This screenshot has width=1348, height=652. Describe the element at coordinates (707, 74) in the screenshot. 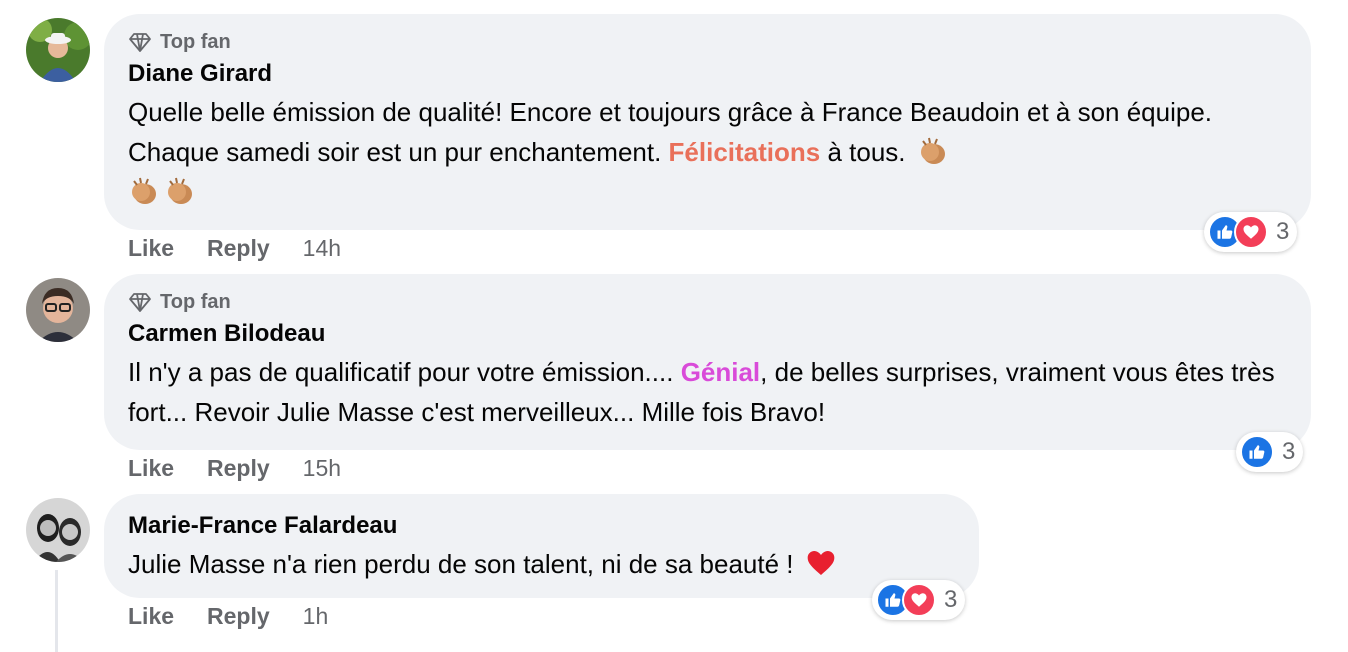

I see `comment-author: Diane Girard` at that location.